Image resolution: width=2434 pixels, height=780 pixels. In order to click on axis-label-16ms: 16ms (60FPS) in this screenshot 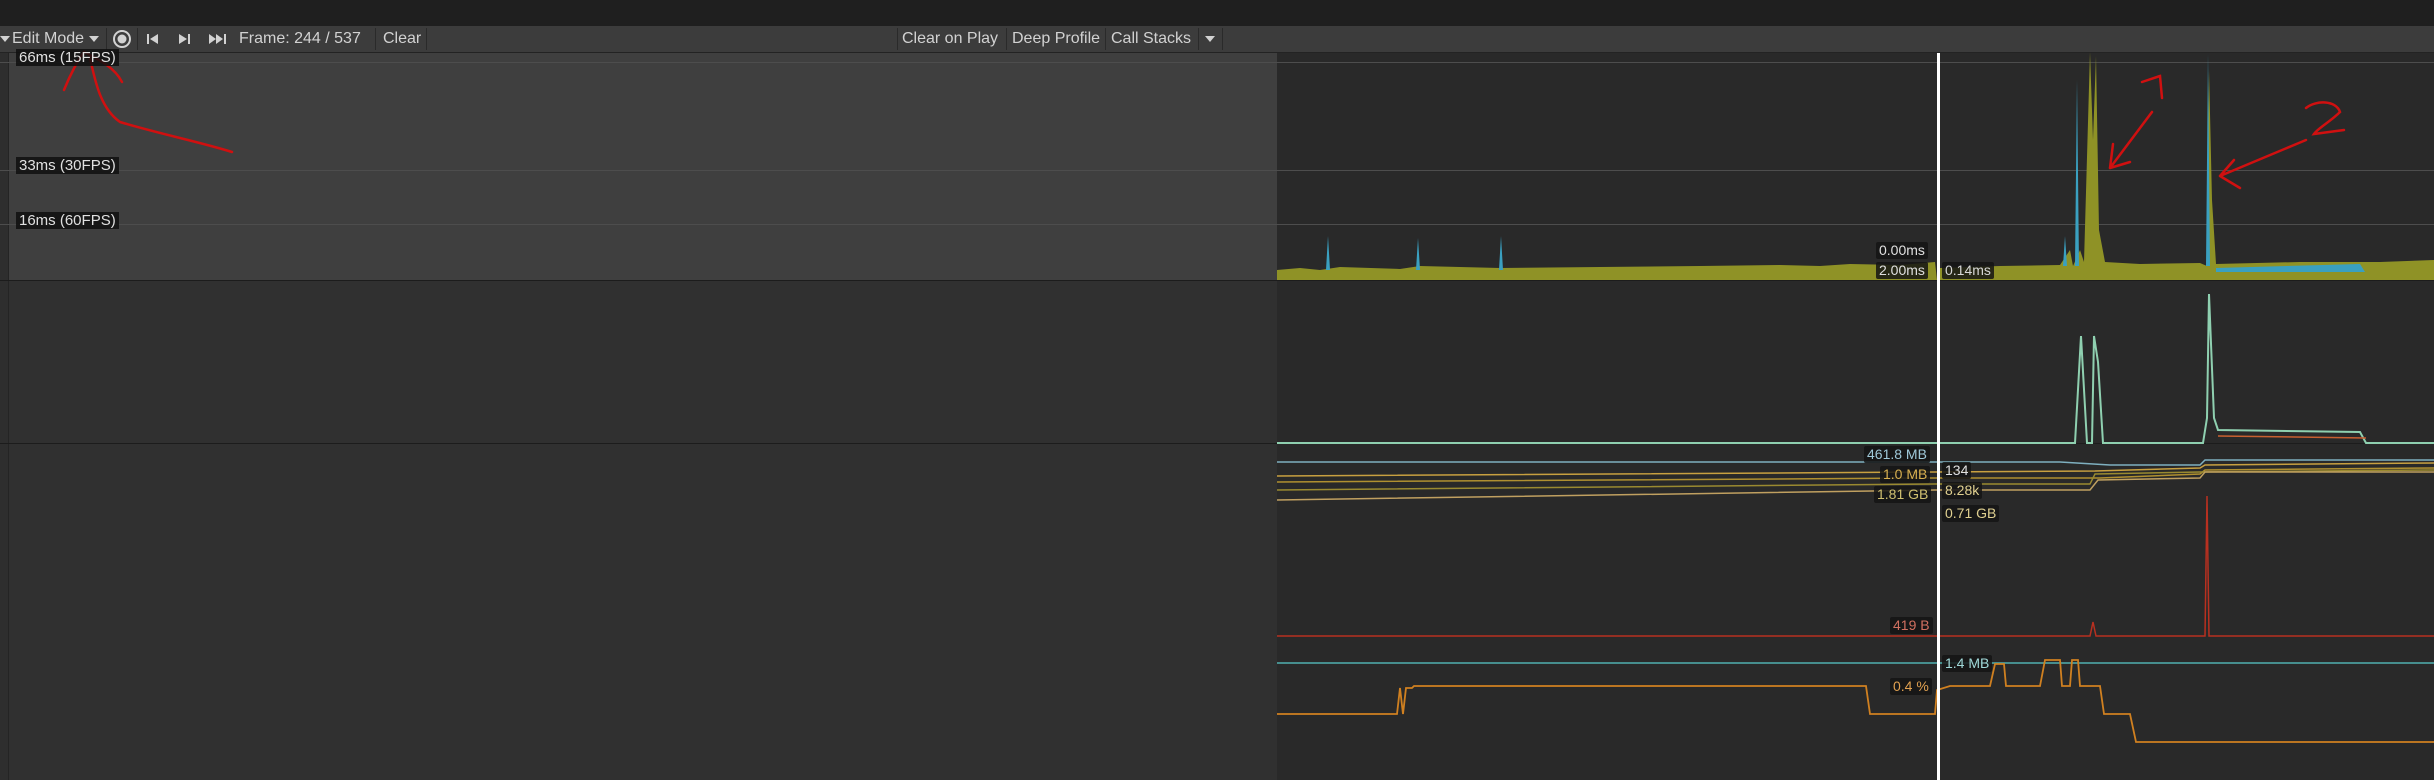, I will do `click(67, 220)`.